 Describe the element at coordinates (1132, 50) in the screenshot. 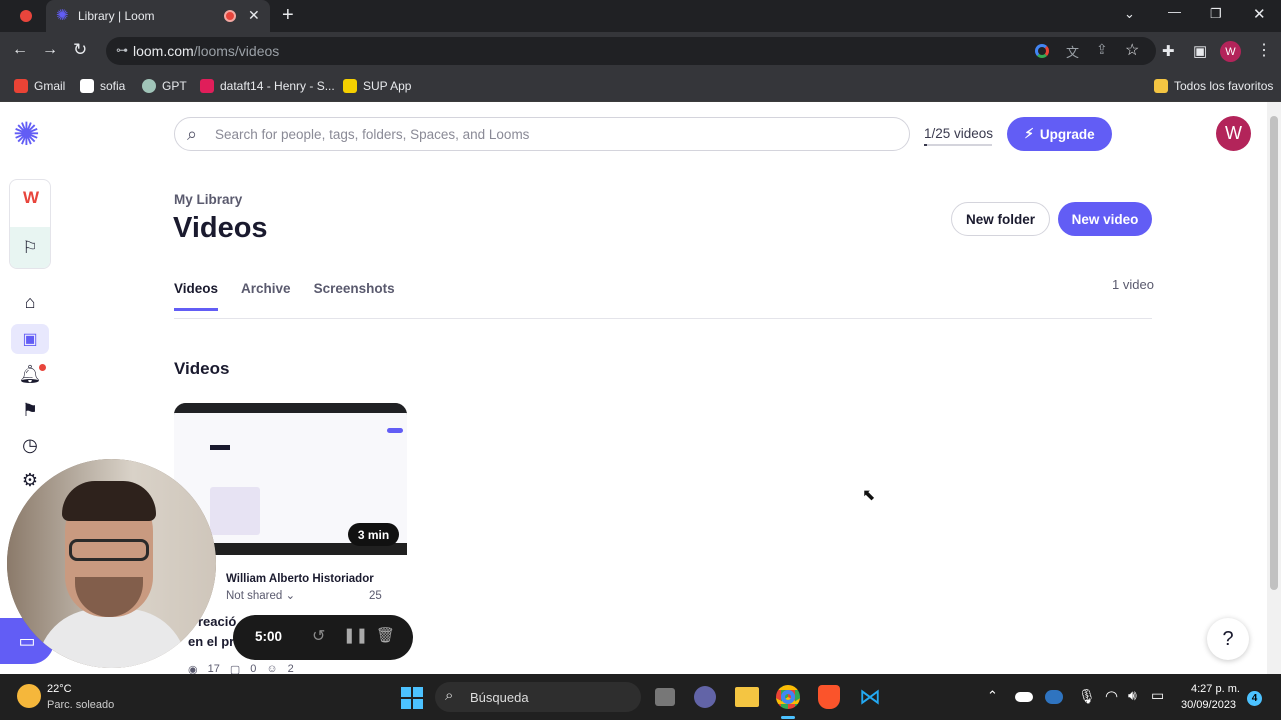

I see `bookmark-star-icon: ☆` at that location.